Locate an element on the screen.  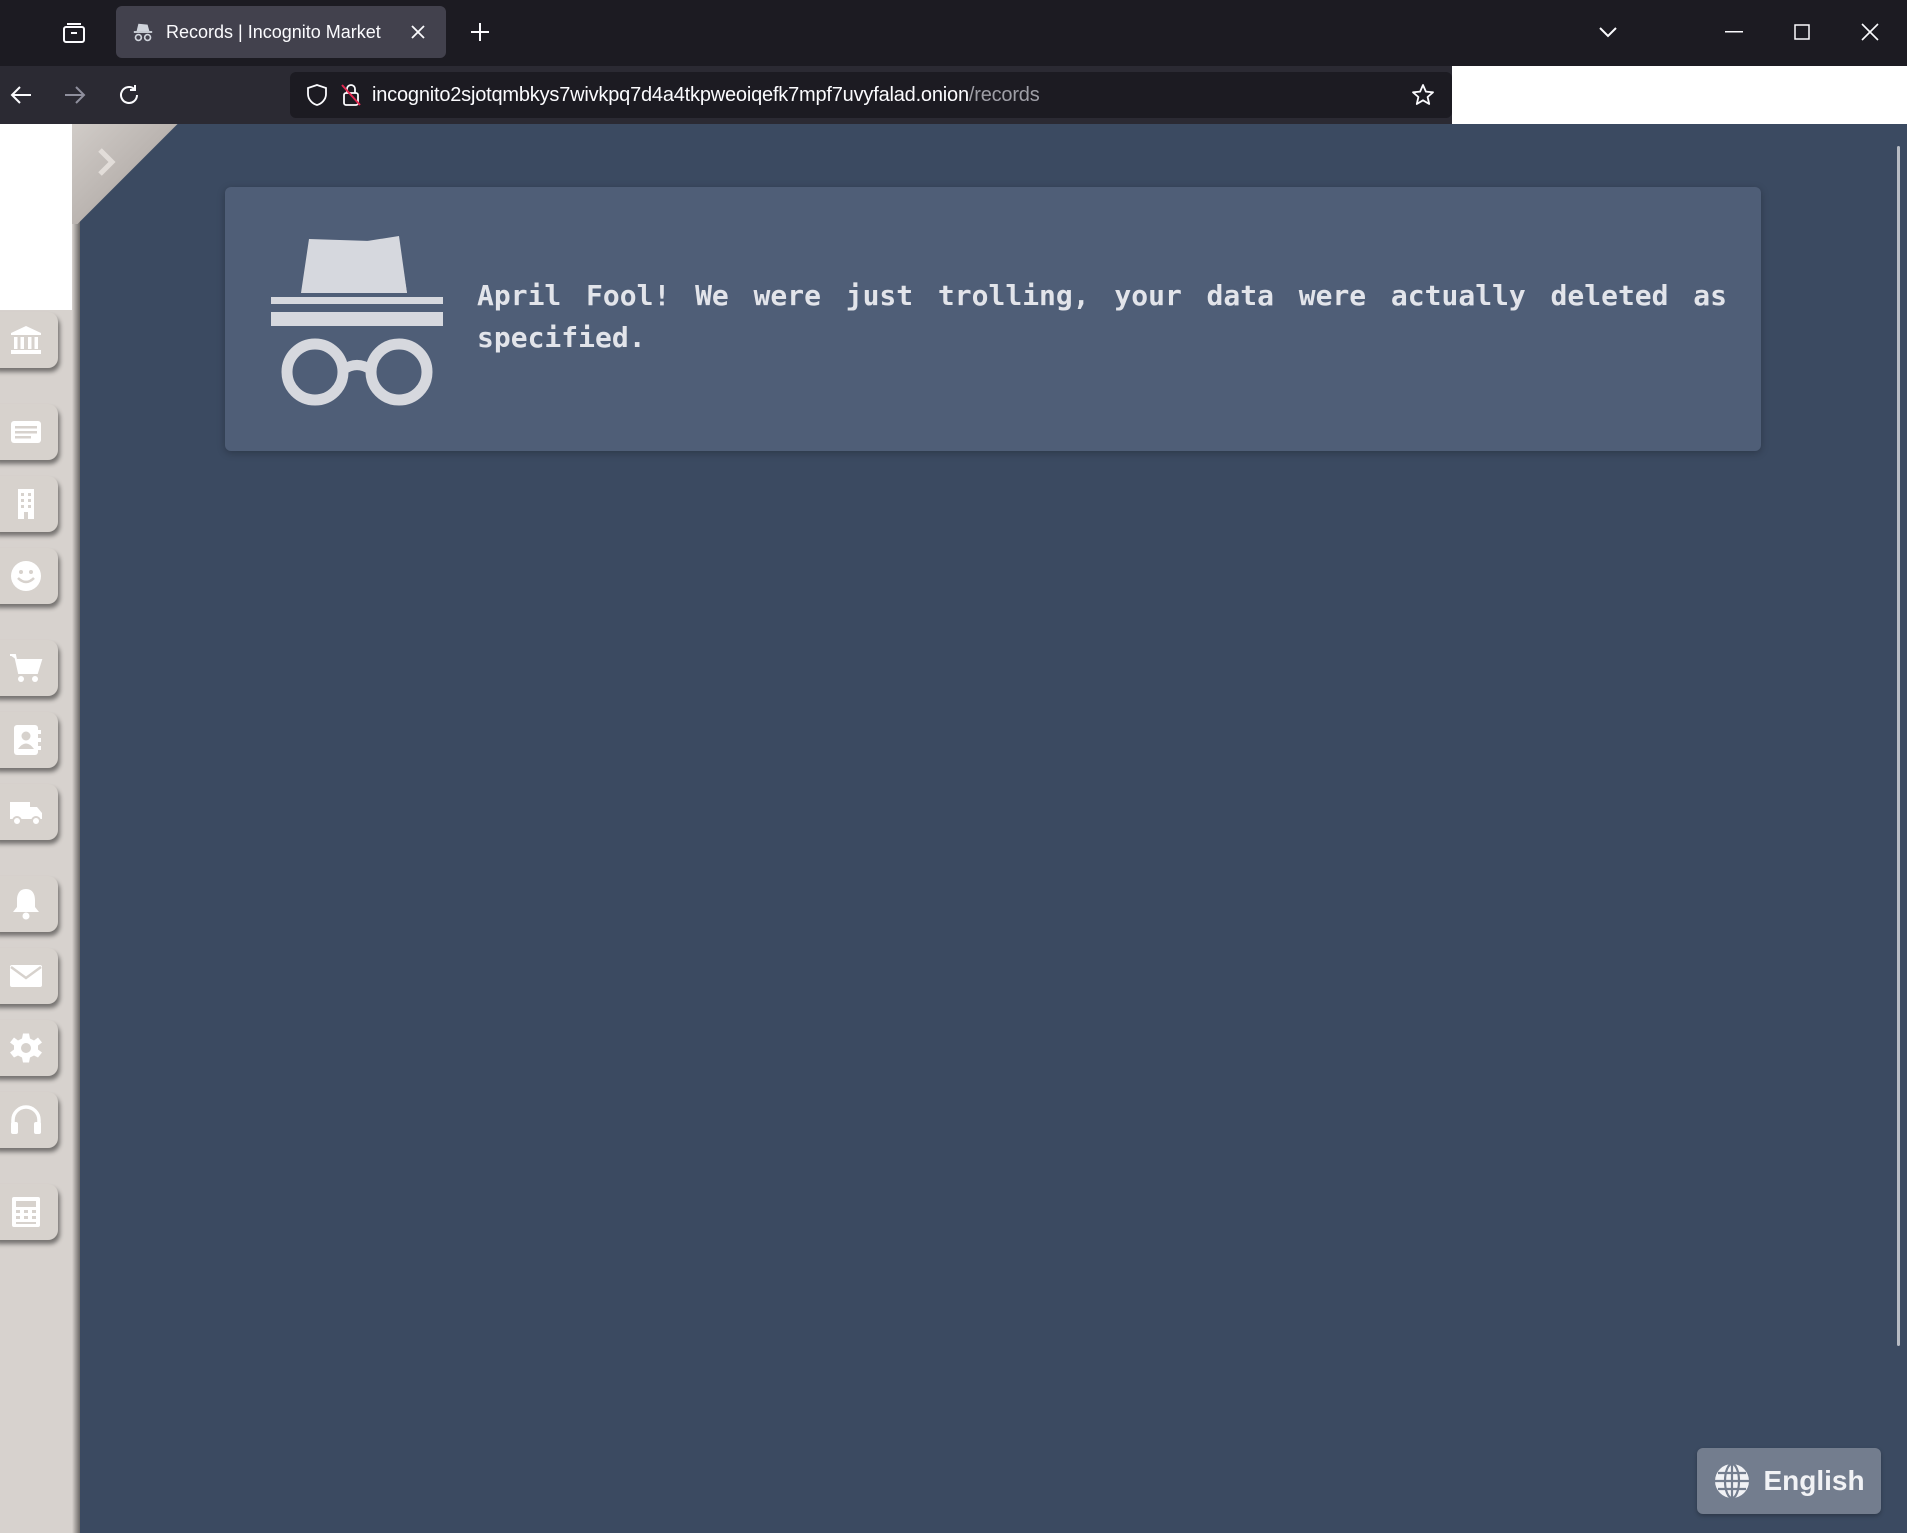
sidebar is located at coordinates (40, 828).